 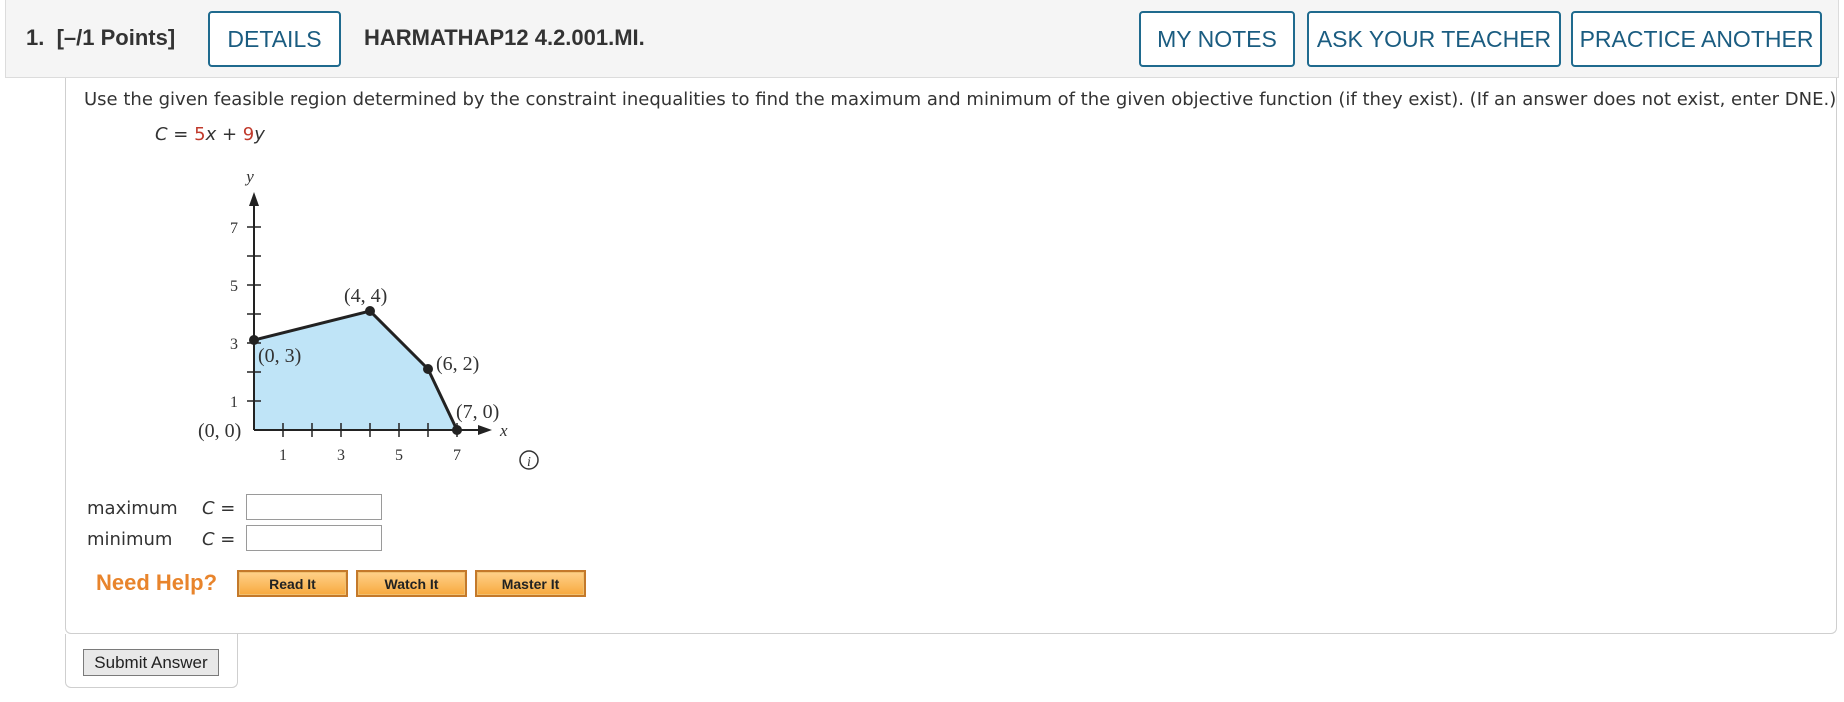 I want to click on y-tick-label: 1, so click(x=234, y=402).